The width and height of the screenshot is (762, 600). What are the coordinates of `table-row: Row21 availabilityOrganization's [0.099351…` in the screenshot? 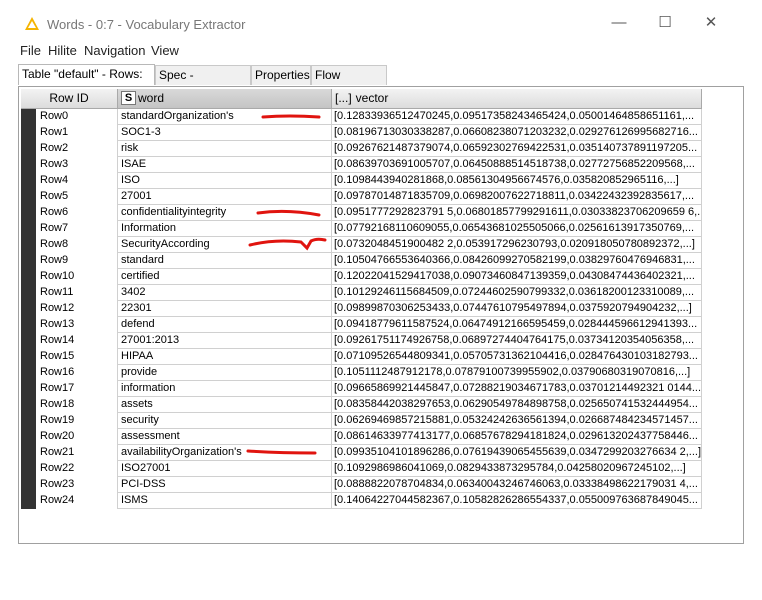 It's located at (361, 453).